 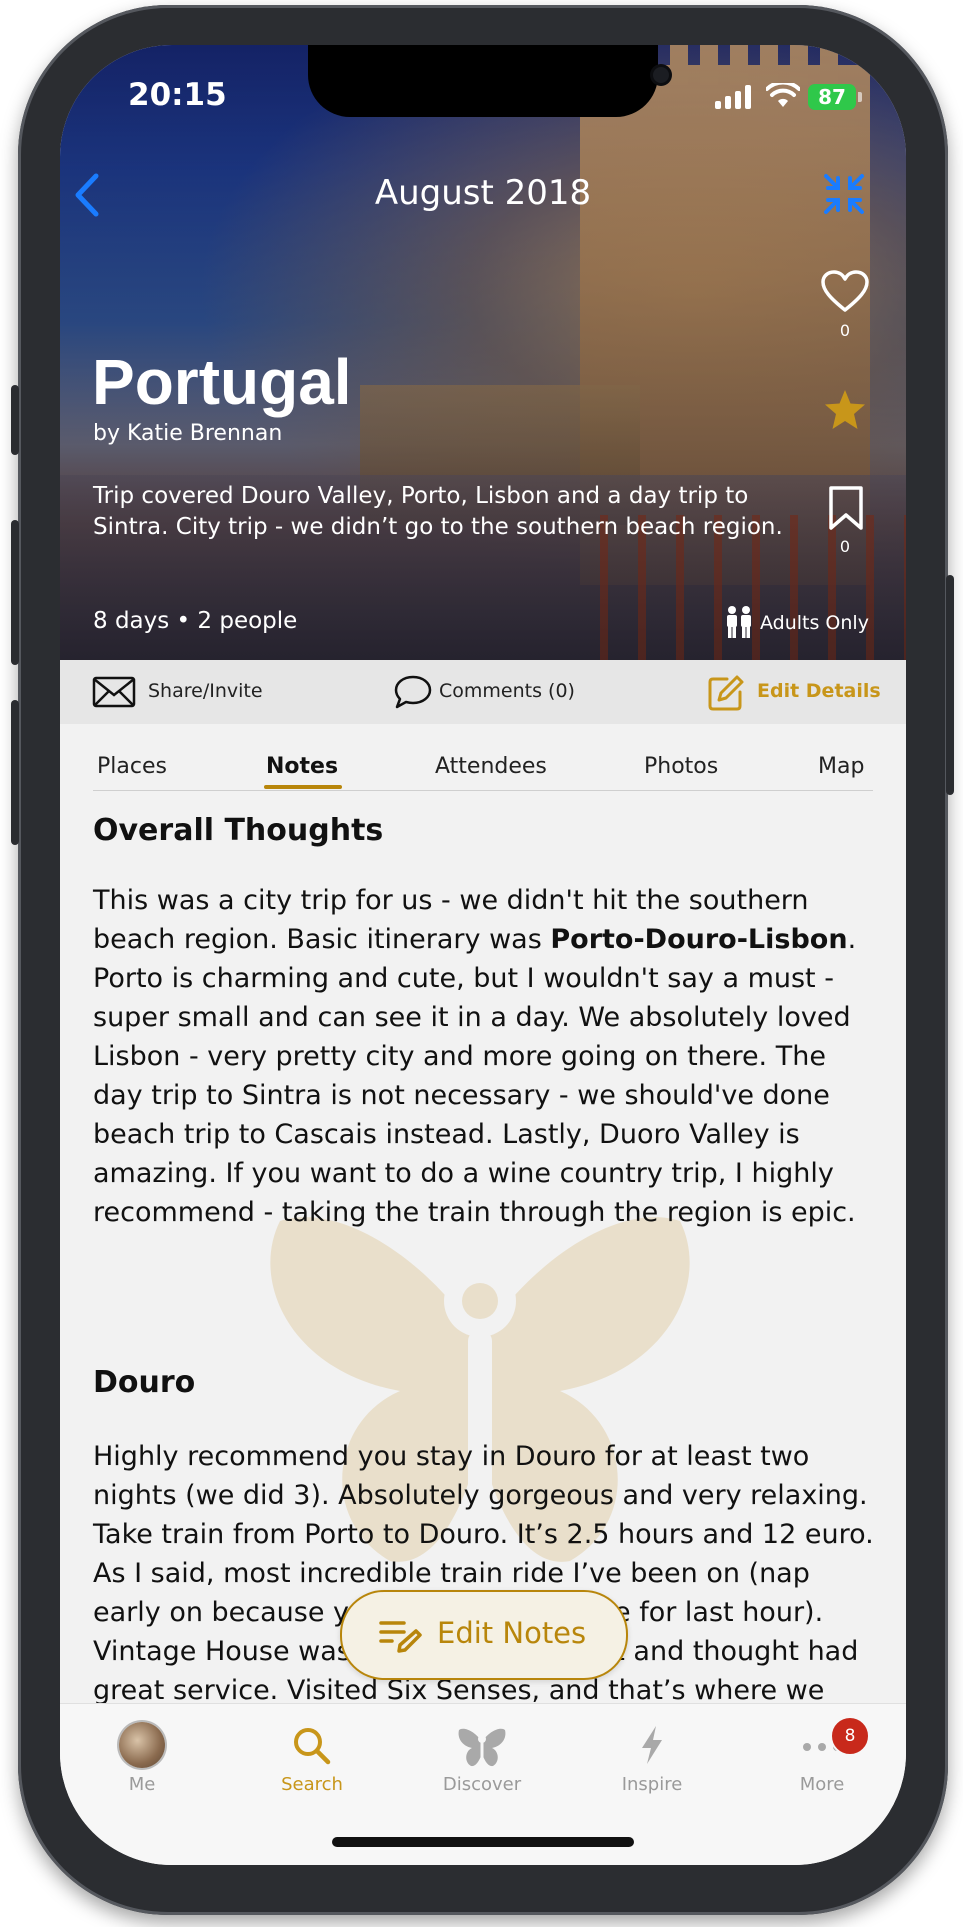 I want to click on section-title-overall: Overall Thoughts, so click(x=238, y=830).